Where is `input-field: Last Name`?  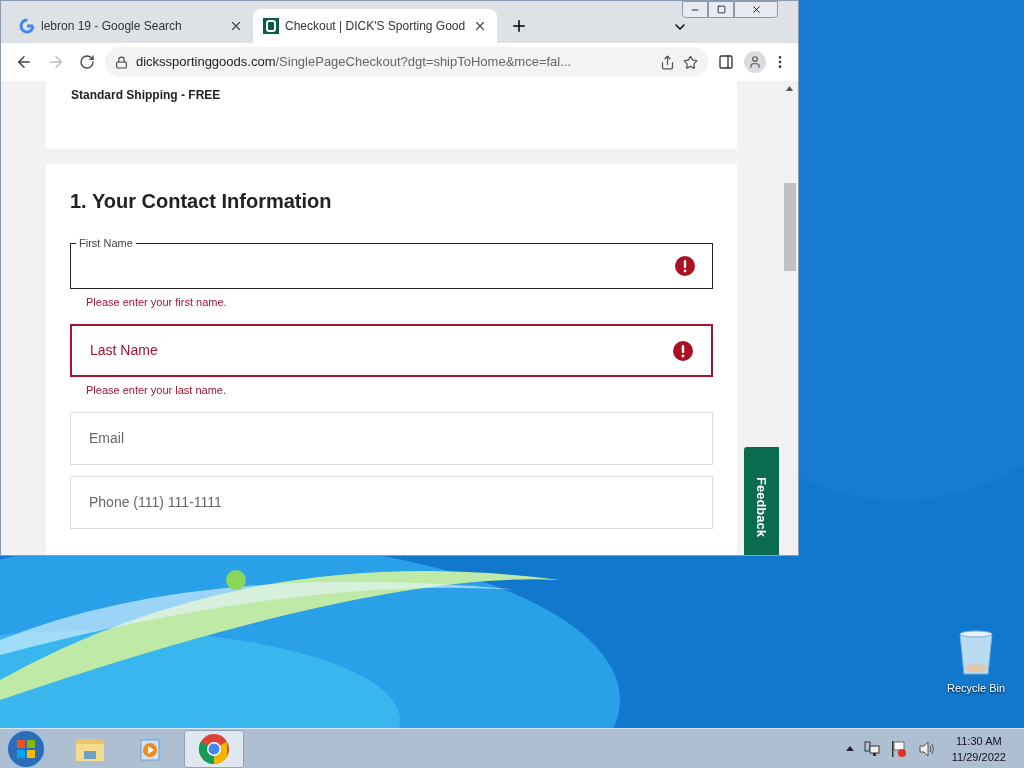 input-field: Last Name is located at coordinates (391, 350).